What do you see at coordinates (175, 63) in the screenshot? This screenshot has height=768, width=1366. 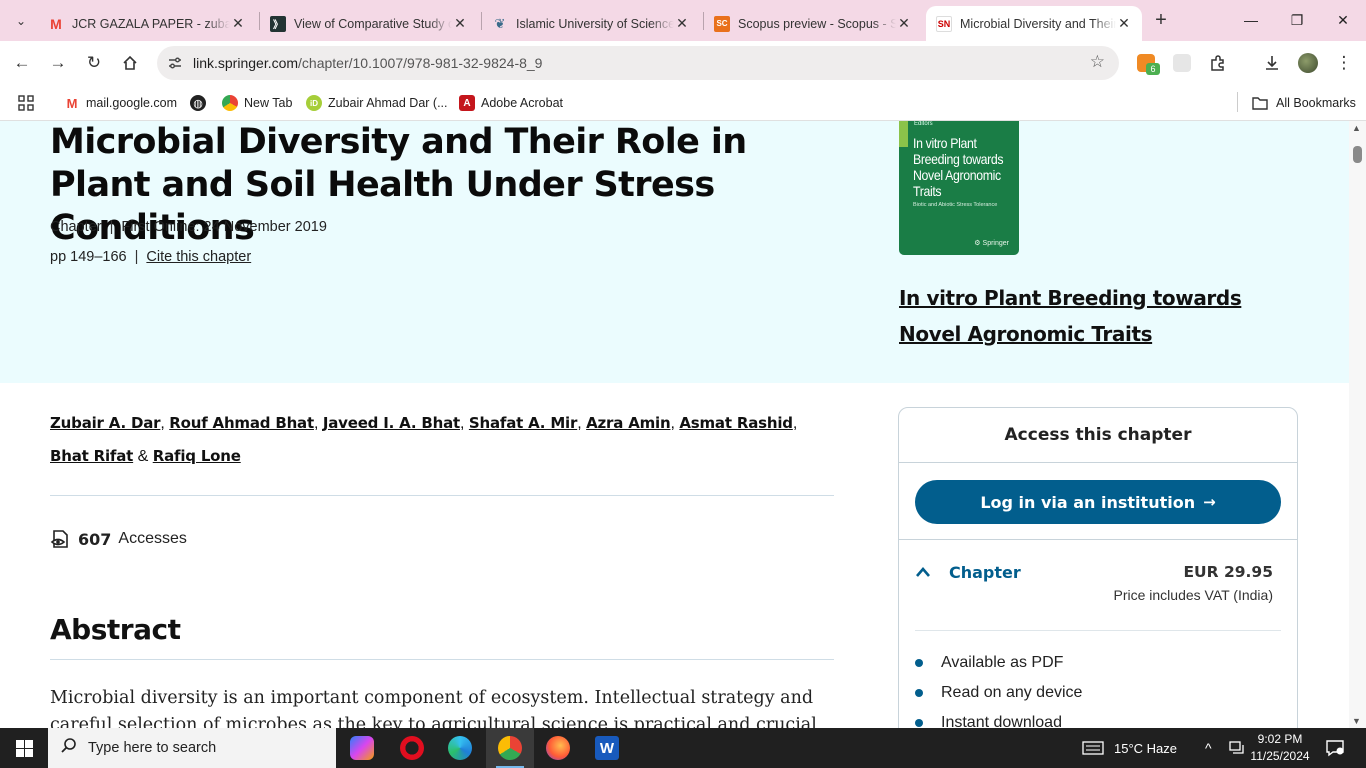 I see `site-settings-icon` at bounding box center [175, 63].